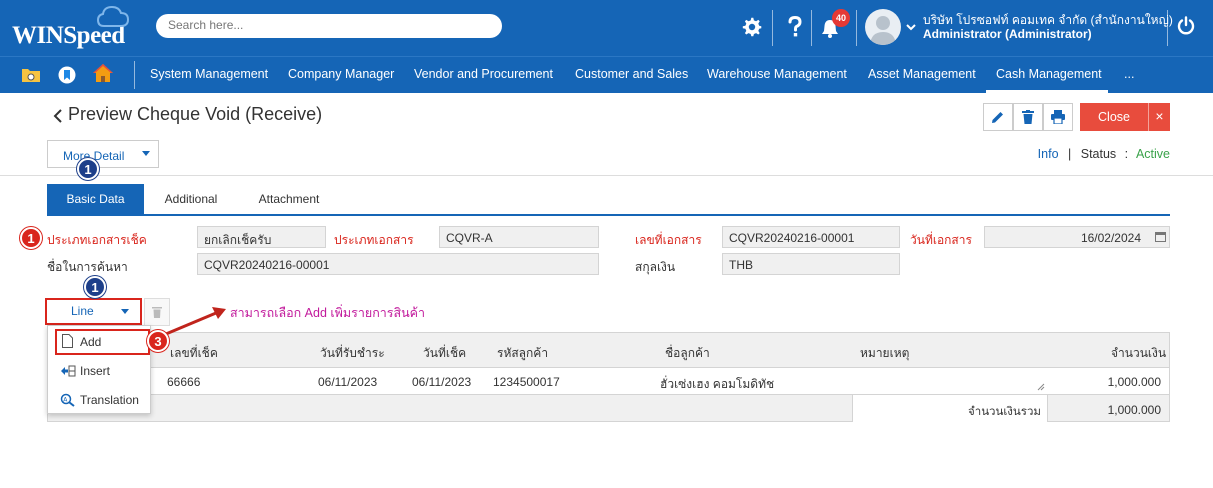 This screenshot has height=488, width=1213. Describe the element at coordinates (95, 371) in the screenshot. I see `menu-item-label: Insert` at that location.